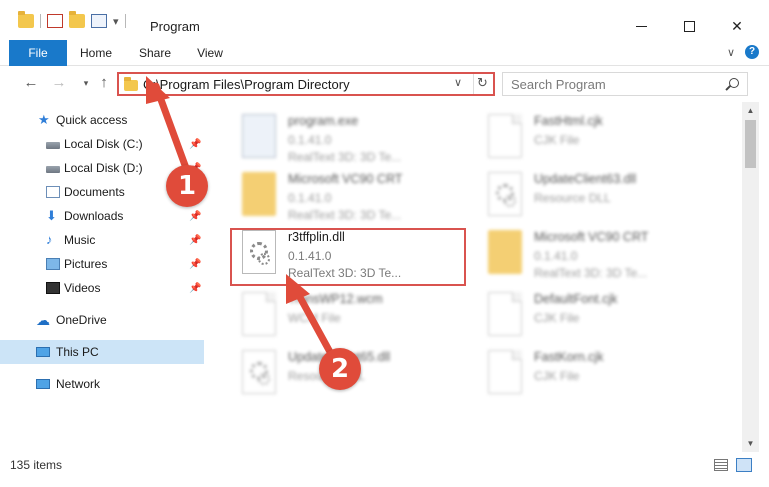  What do you see at coordinates (737, 26) in the screenshot?
I see `close-button: ✕` at bounding box center [737, 26].